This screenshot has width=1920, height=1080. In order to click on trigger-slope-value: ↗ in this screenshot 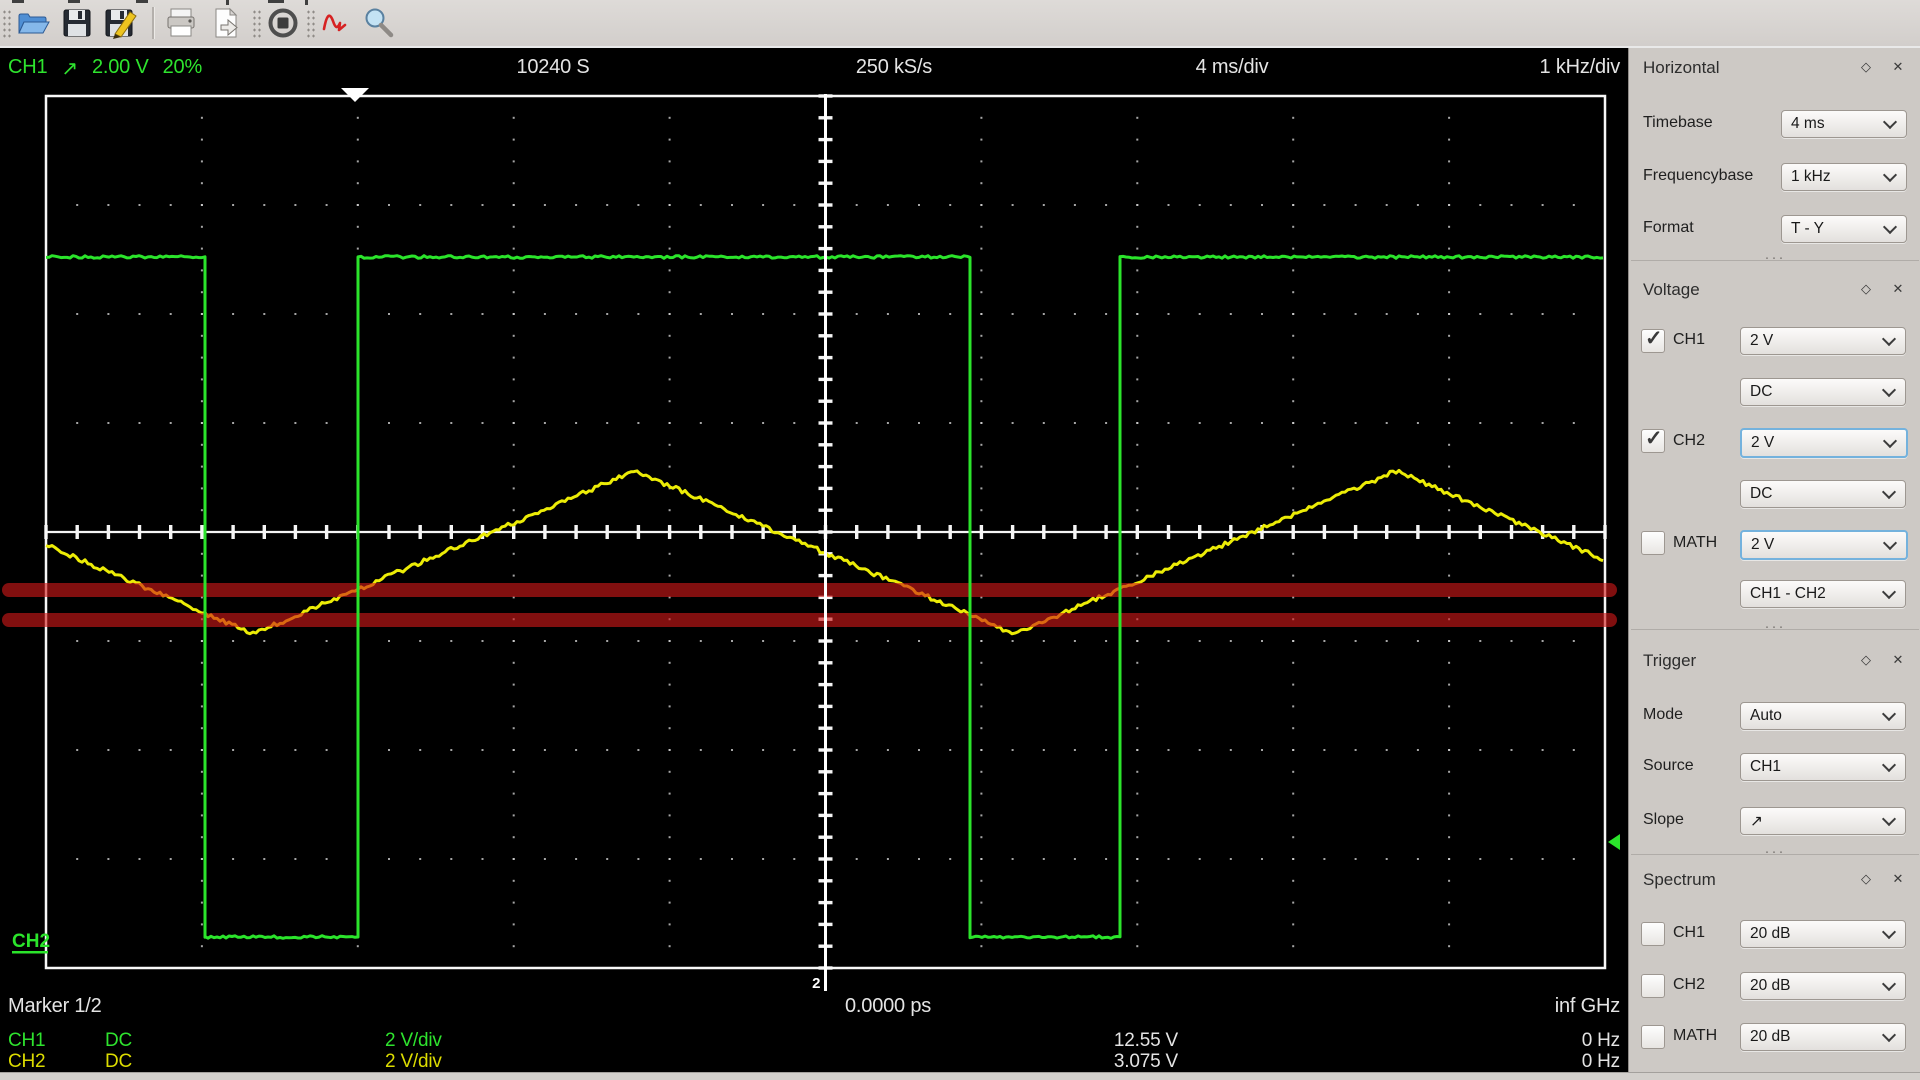, I will do `click(1756, 821)`.